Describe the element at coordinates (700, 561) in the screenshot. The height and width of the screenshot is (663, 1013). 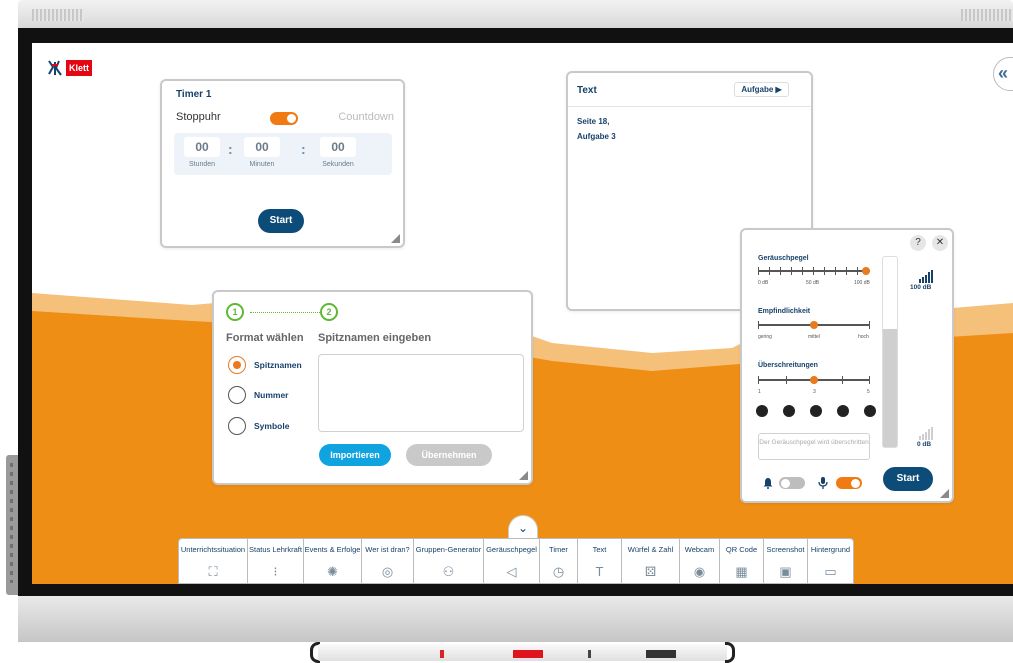
I see `toolbar-item: Webcam ◉` at that location.